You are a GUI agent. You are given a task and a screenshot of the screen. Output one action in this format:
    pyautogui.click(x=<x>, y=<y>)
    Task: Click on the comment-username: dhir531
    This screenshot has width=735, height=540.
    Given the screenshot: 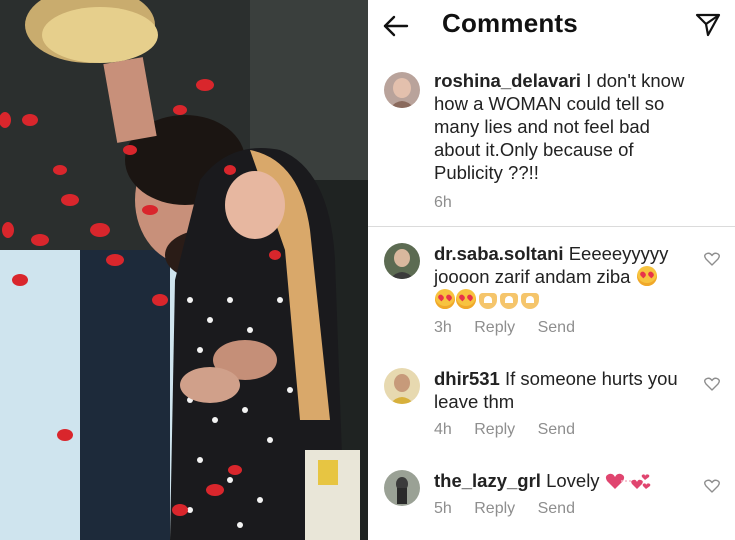 What is the action you would take?
    pyautogui.click(x=467, y=378)
    